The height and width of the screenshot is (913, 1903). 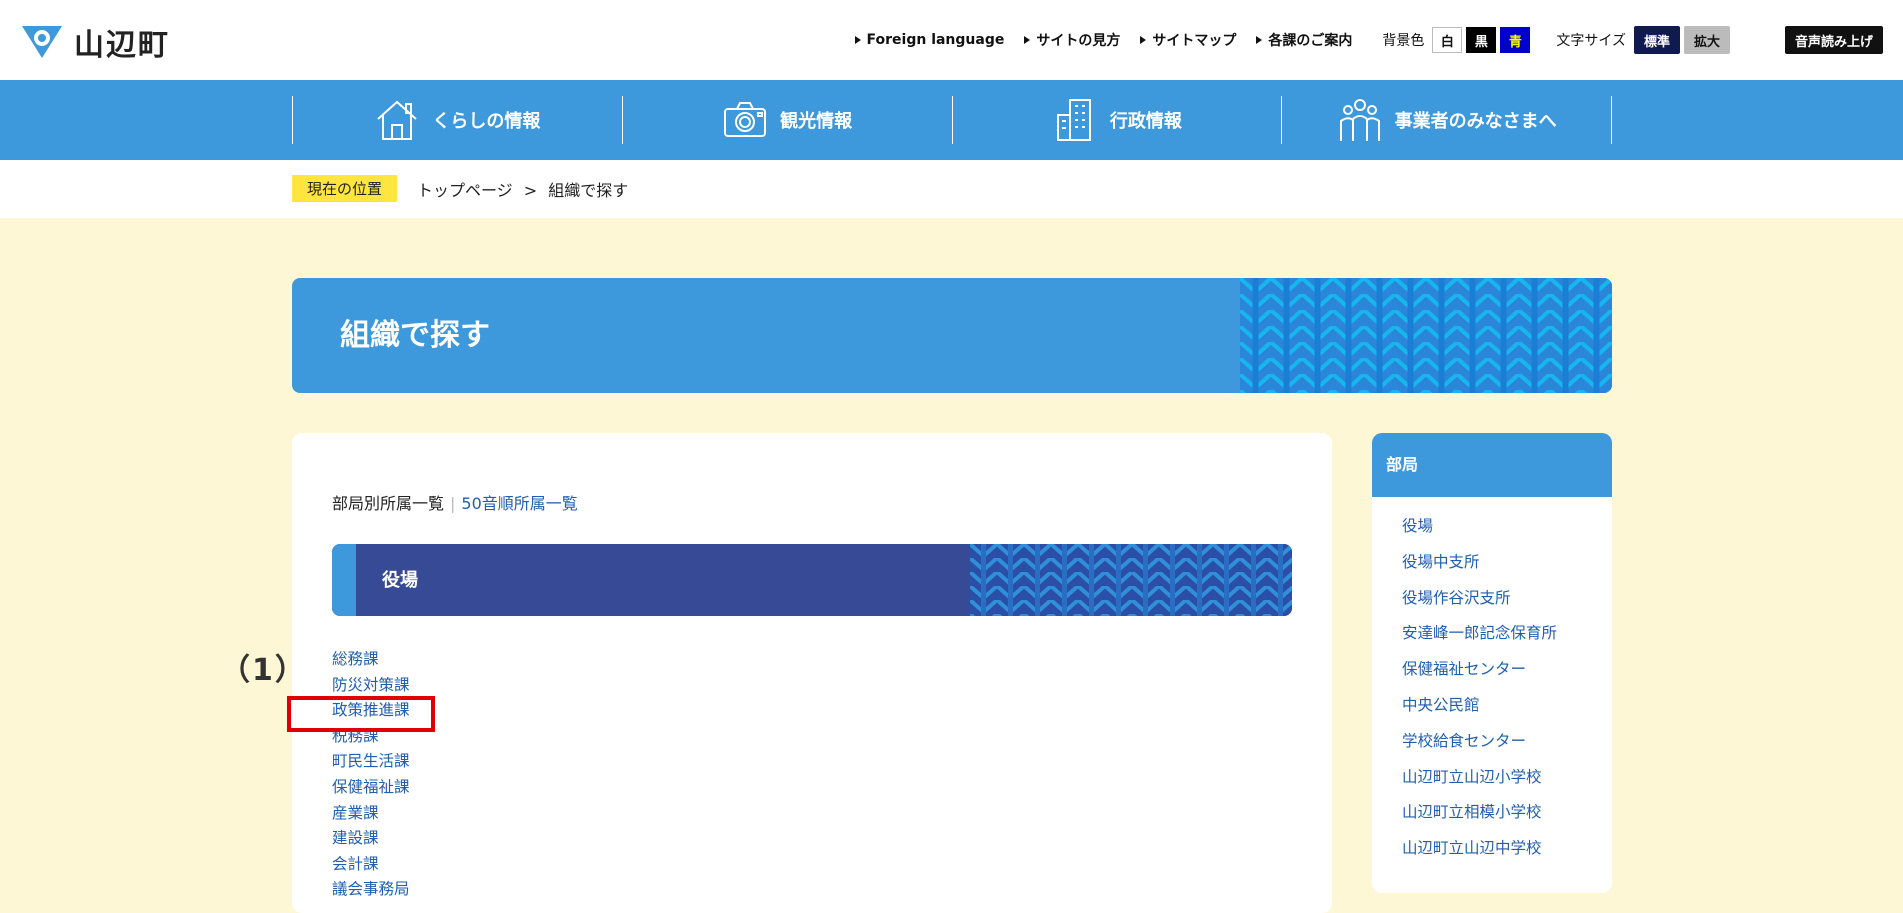 I want to click on breadcrumb: トップページ > 組織で探す, so click(x=522, y=189).